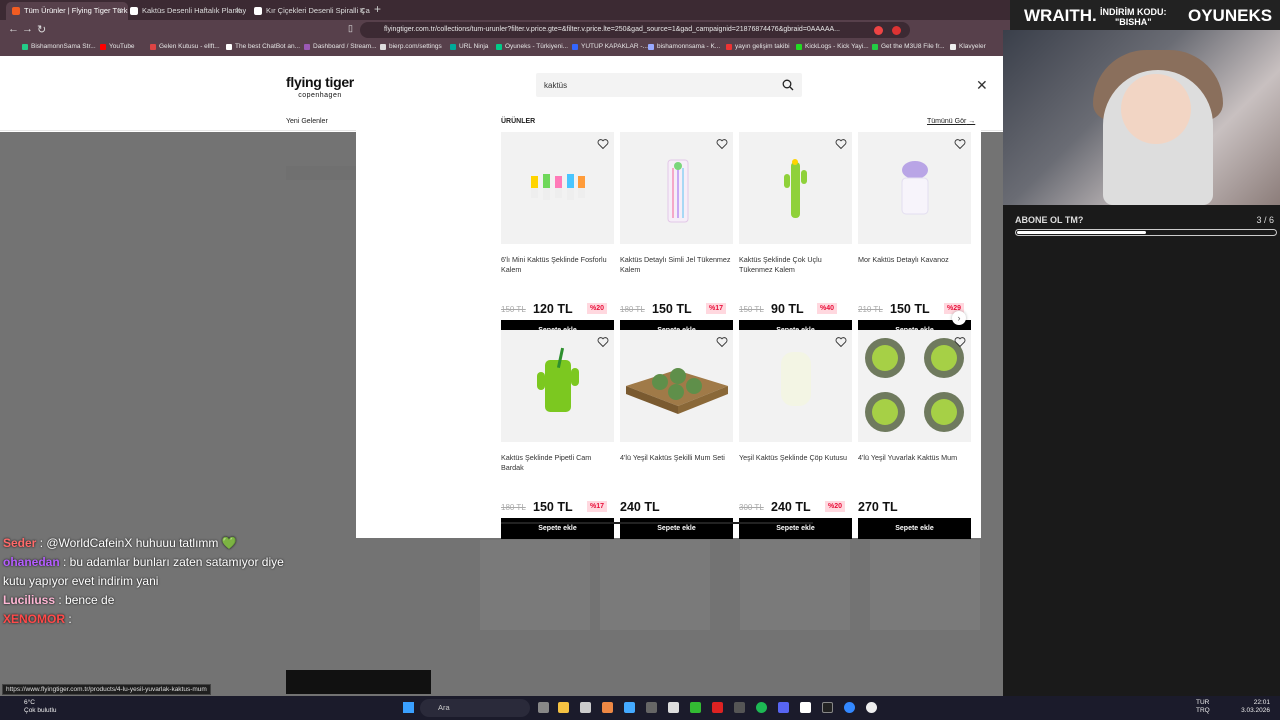  I want to click on bookmark-item: yayın gelişim takibi, so click(758, 46).